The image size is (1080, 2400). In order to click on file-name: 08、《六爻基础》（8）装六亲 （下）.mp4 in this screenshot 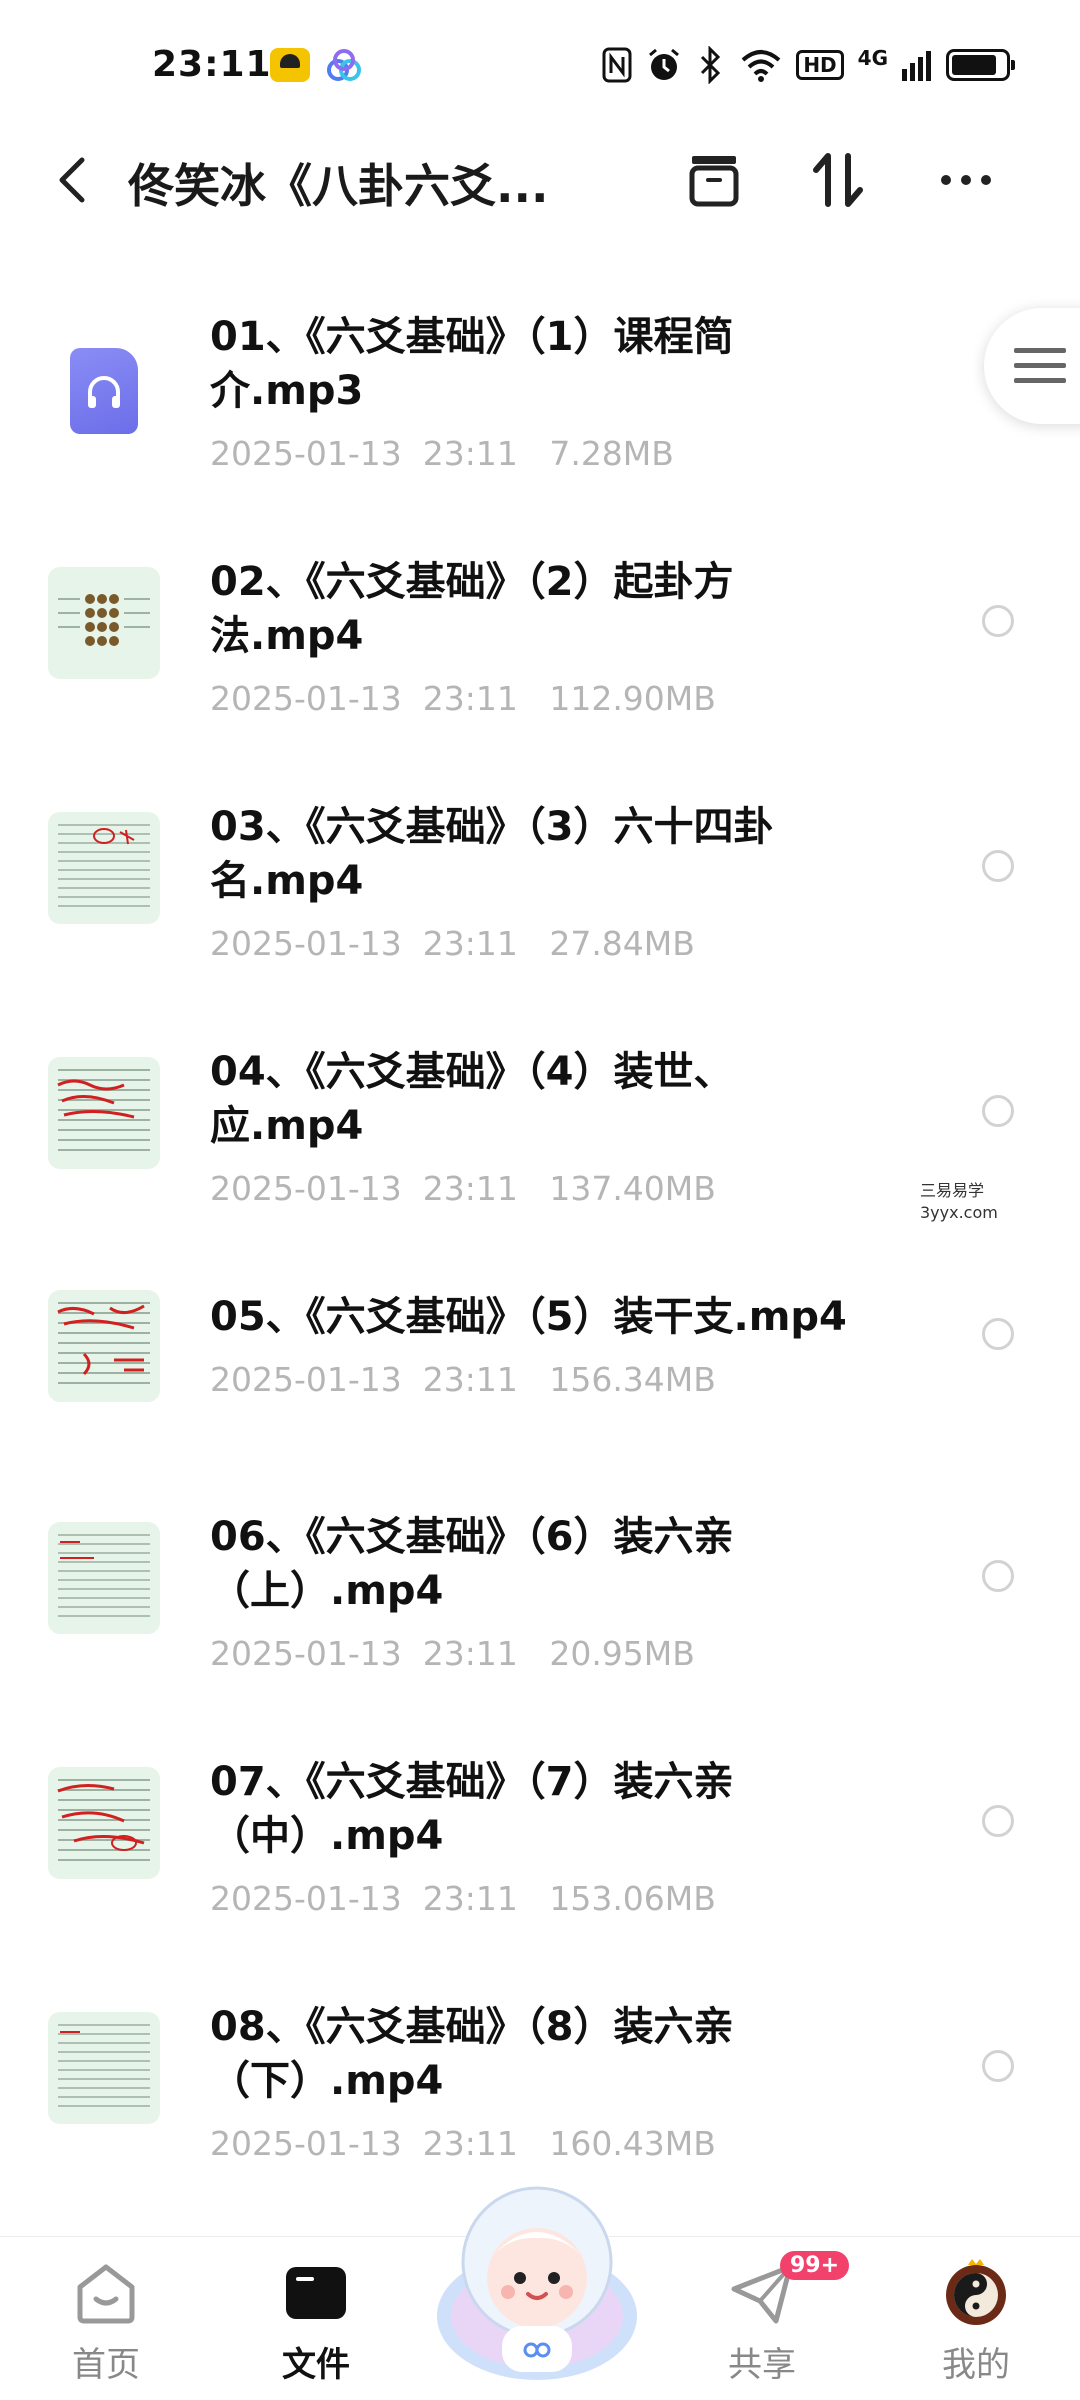, I will do `click(472, 2054)`.